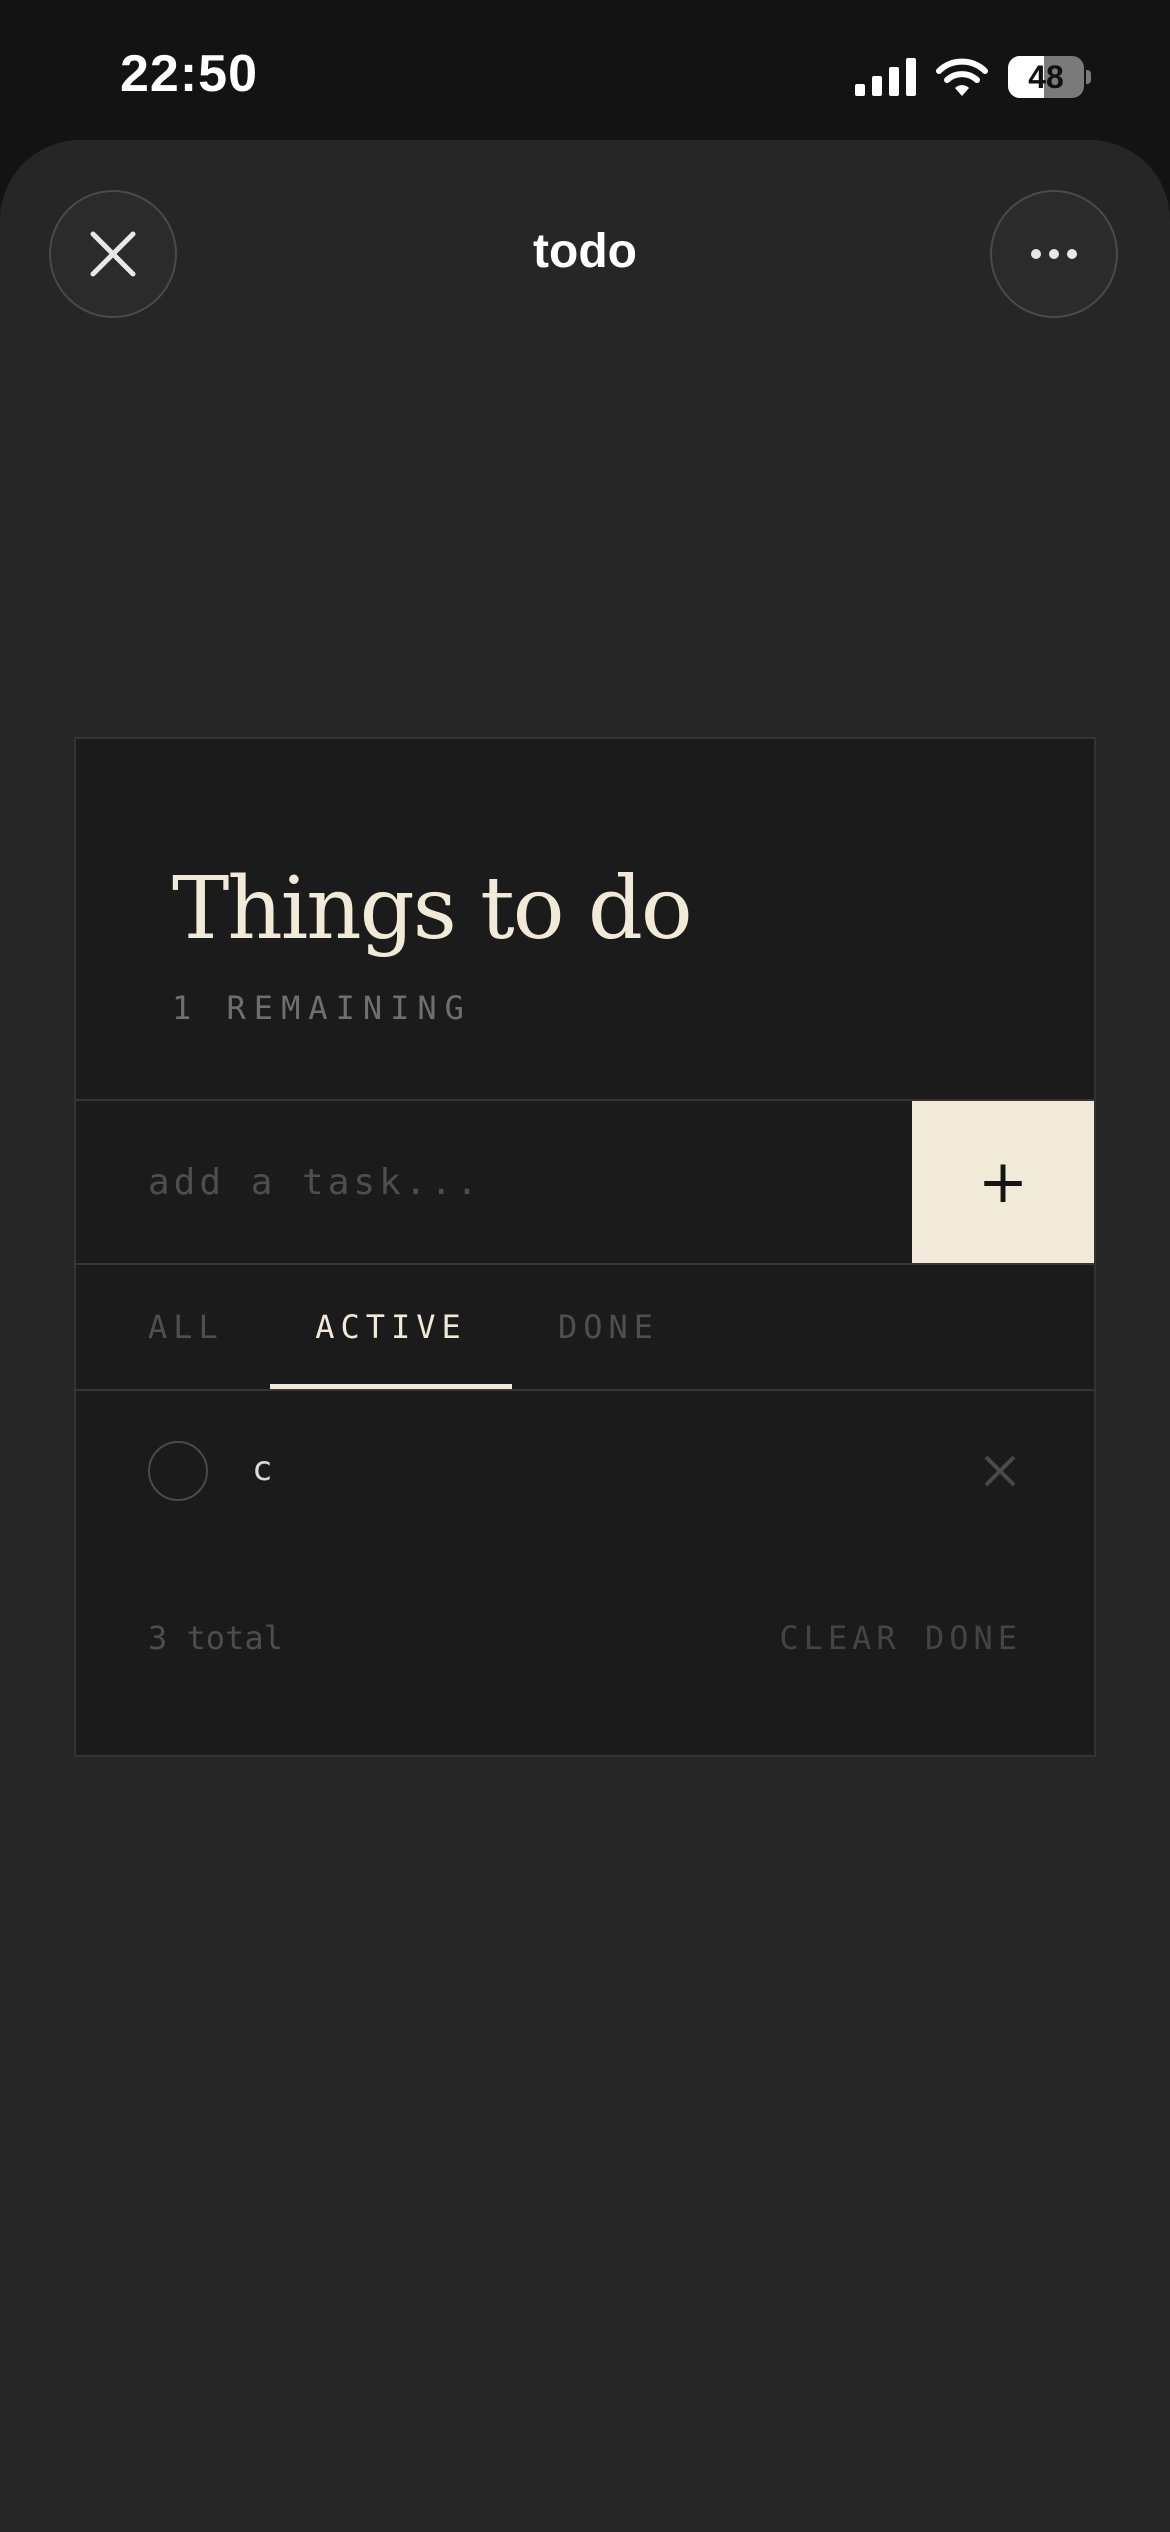 Image resolution: width=1170 pixels, height=2532 pixels. What do you see at coordinates (262, 1469) in the screenshot?
I see `task-text: c` at bounding box center [262, 1469].